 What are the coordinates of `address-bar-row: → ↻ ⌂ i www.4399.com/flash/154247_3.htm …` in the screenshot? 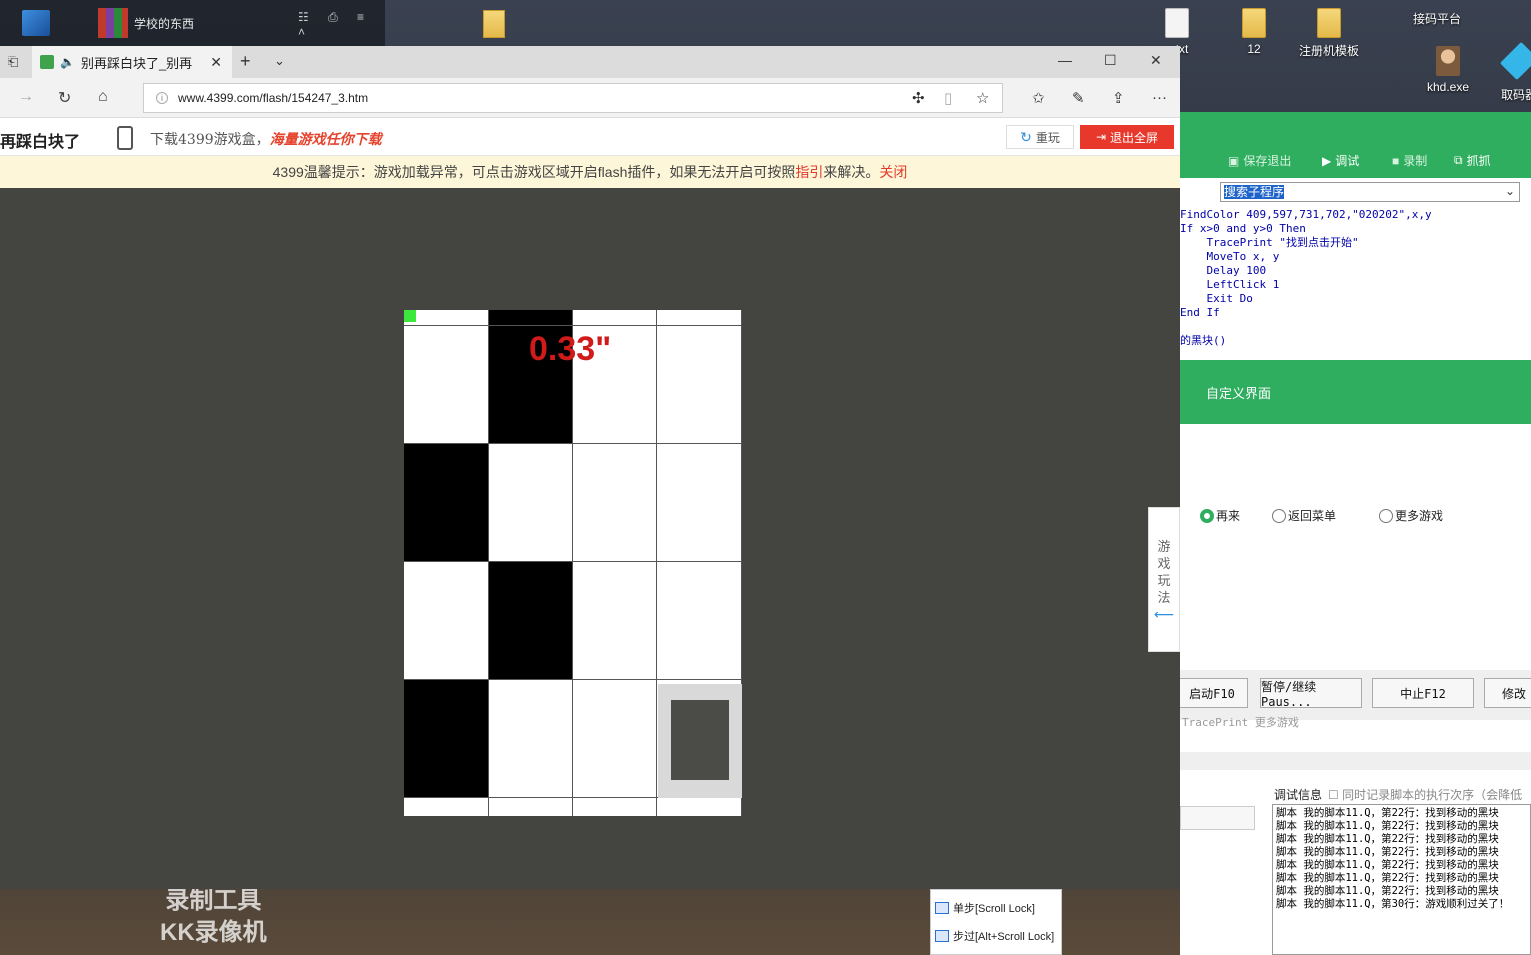 It's located at (590, 98).